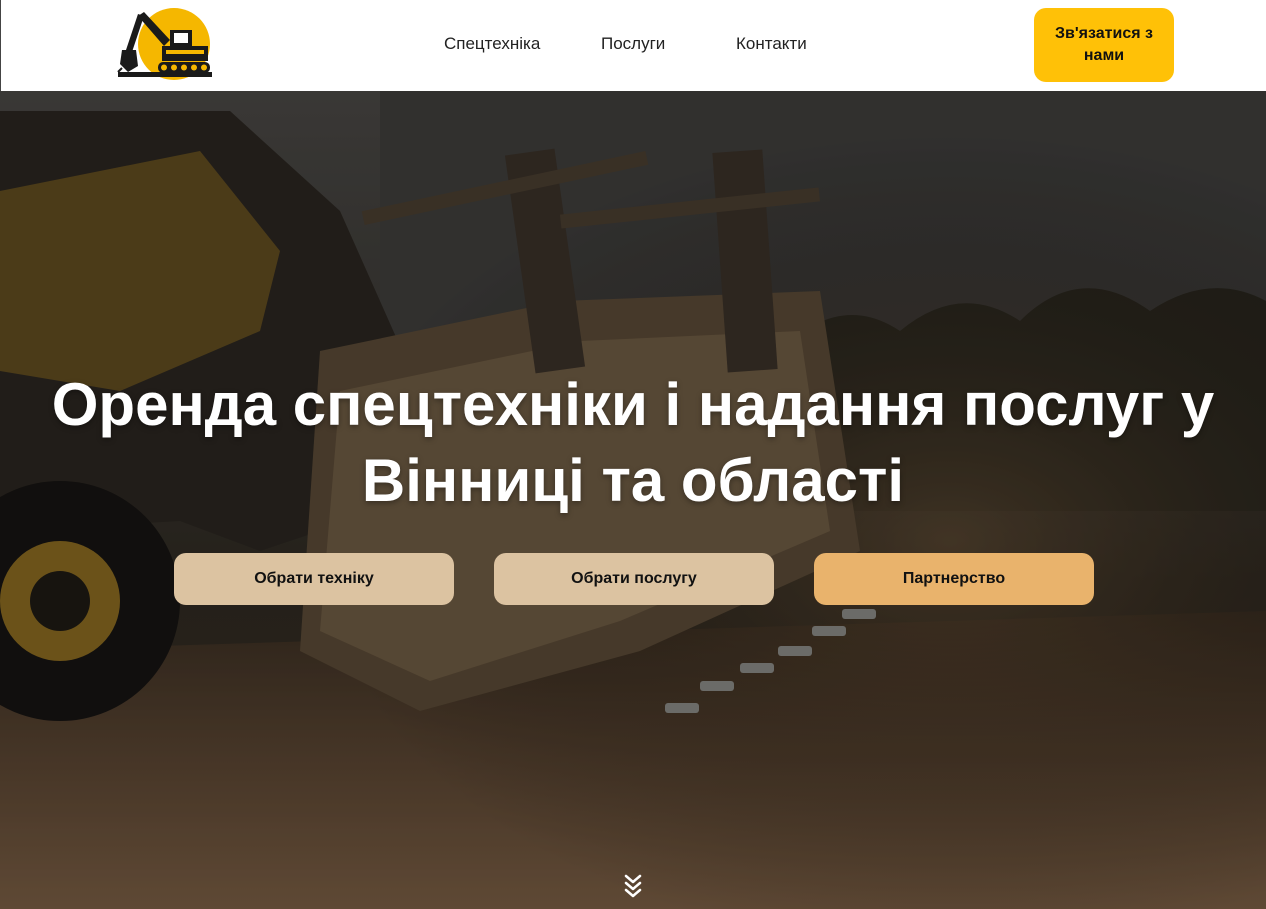 The height and width of the screenshot is (909, 1266). I want to click on choose-service-button: Обрати послугу, so click(634, 579).